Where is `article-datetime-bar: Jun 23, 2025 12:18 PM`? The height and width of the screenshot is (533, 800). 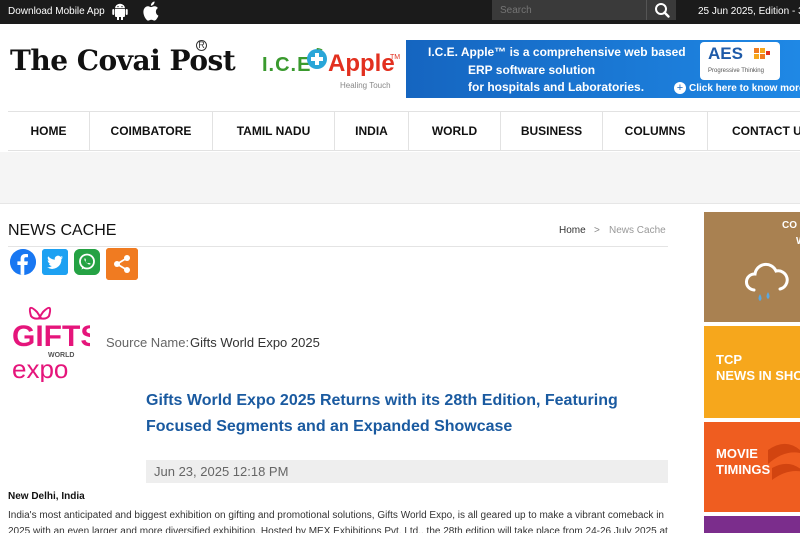
article-datetime-bar: Jun 23, 2025 12:18 PM is located at coordinates (407, 471).